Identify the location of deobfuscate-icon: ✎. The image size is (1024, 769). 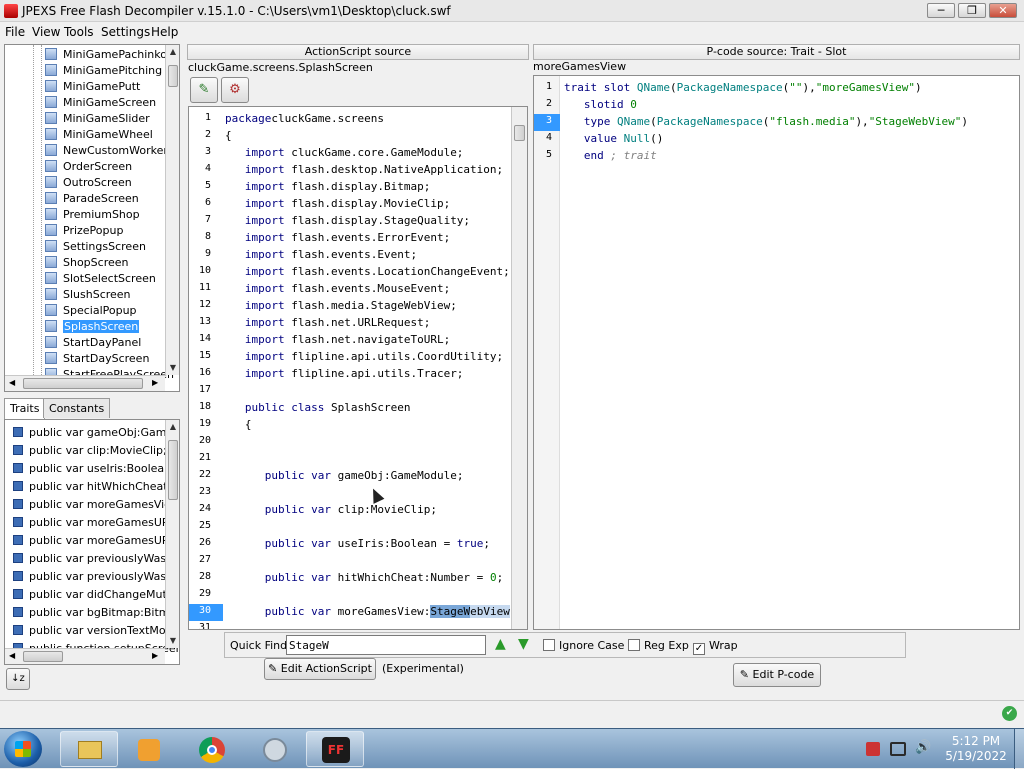
(204, 90).